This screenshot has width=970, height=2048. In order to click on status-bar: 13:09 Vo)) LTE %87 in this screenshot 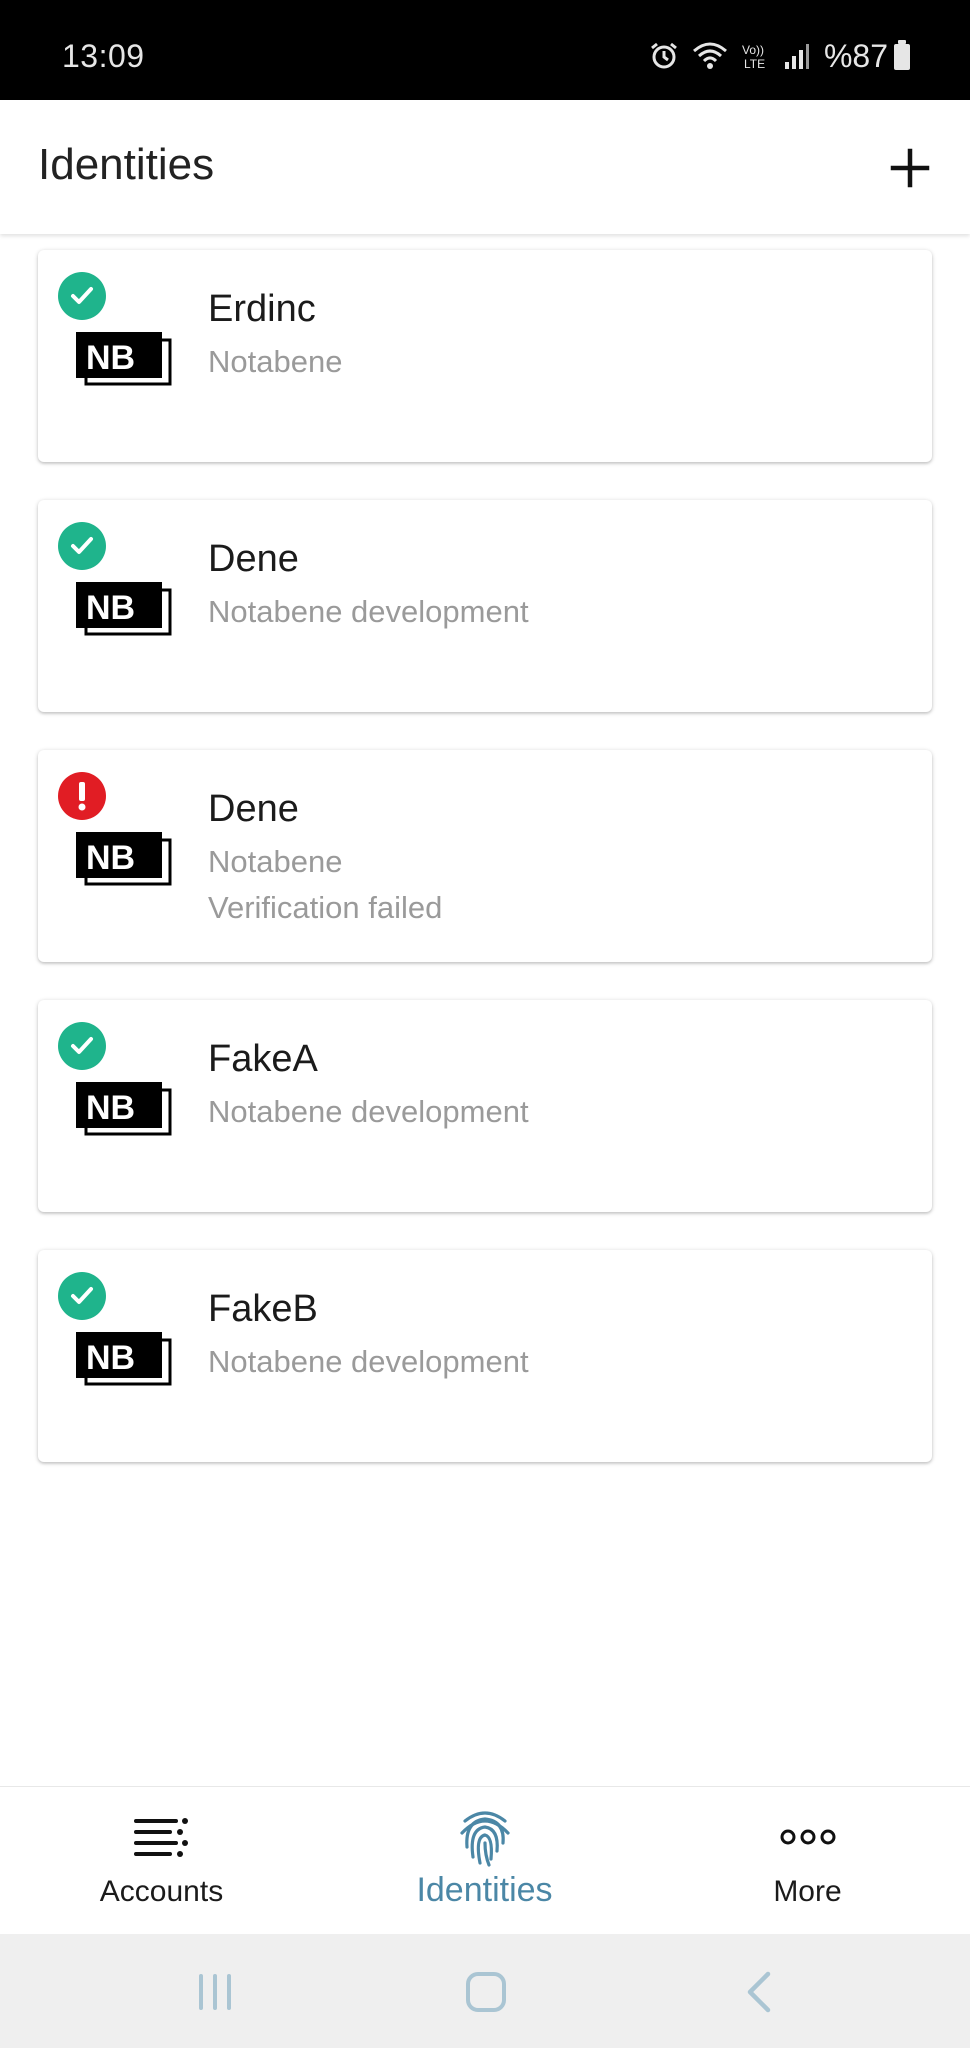, I will do `click(485, 50)`.